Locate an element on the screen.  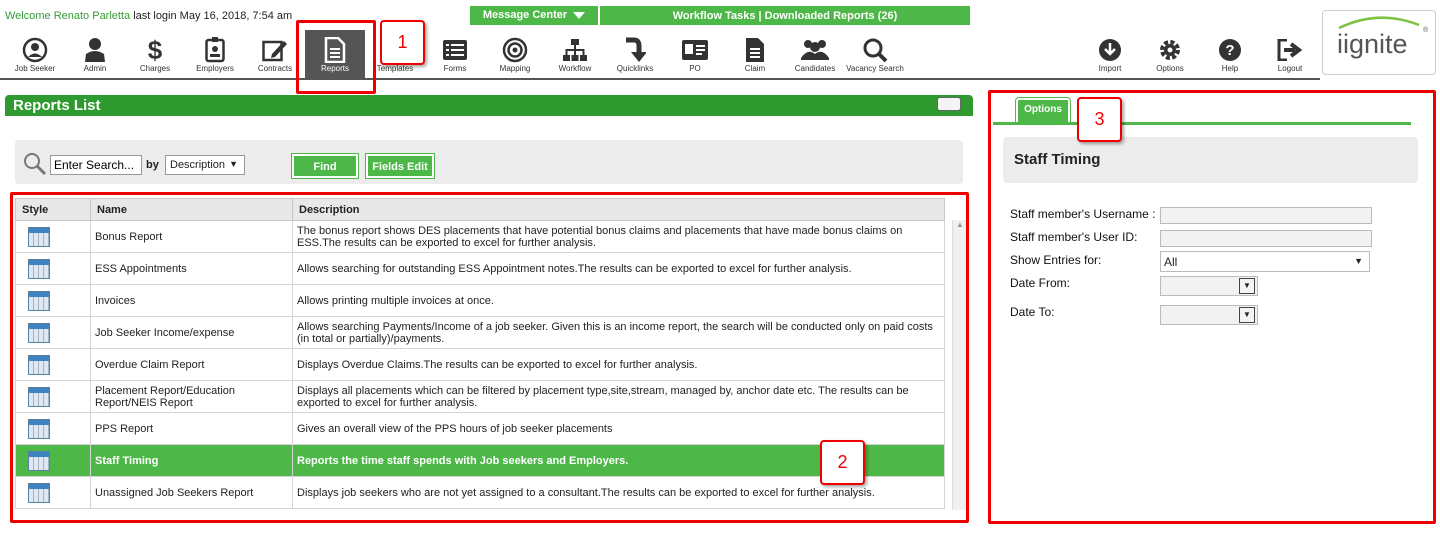
nav-admin: Admin is located at coordinates (95, 54).